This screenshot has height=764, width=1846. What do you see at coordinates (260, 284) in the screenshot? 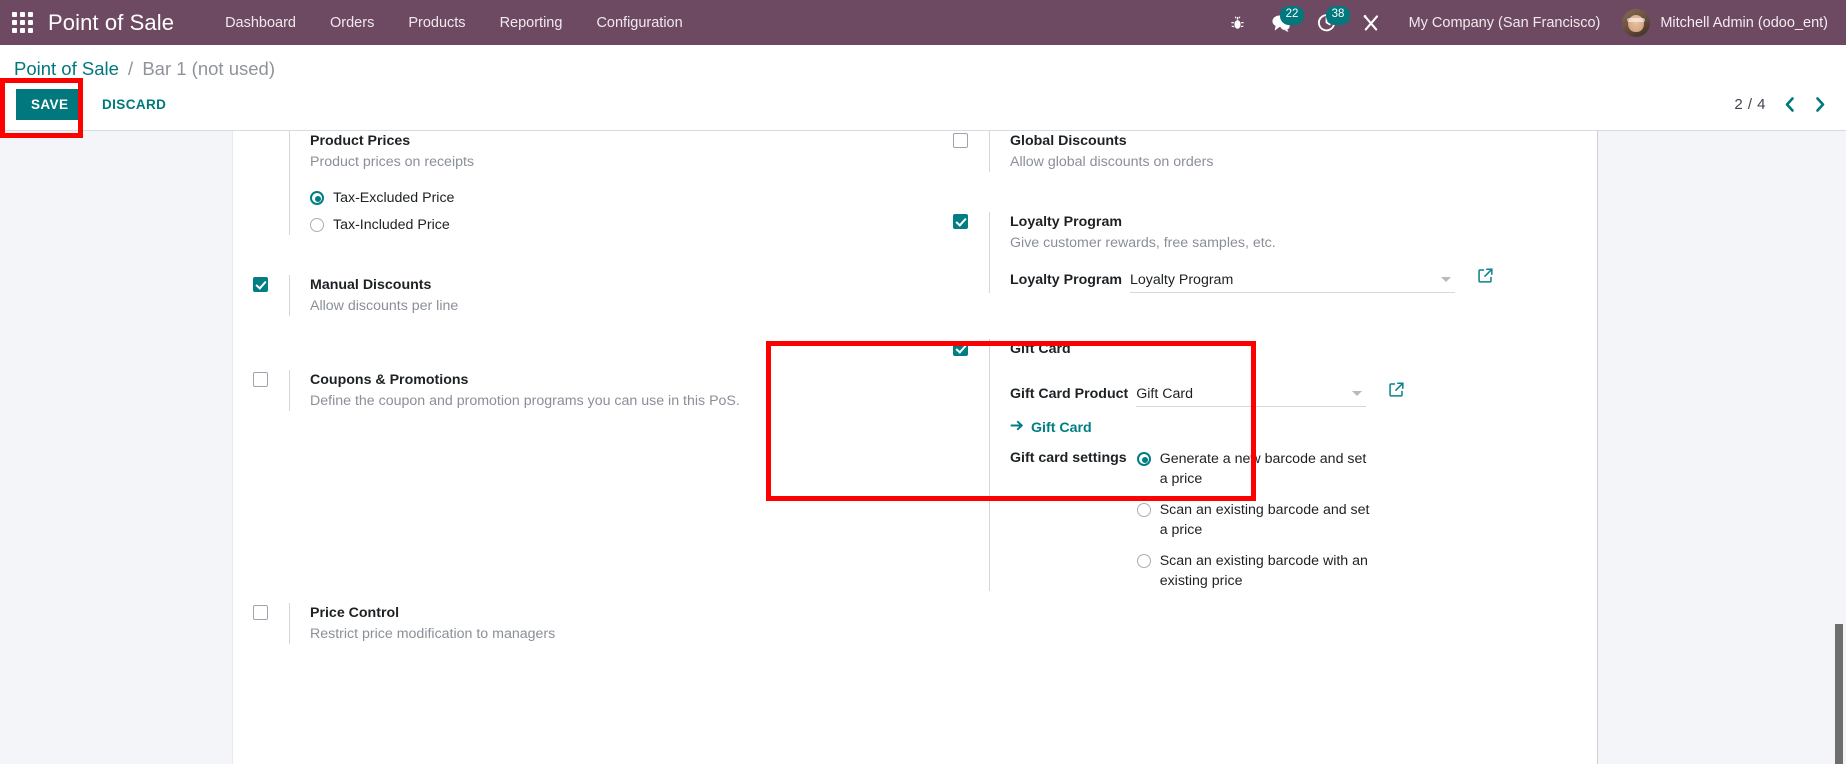
I see `manual-discounts-checkbox` at bounding box center [260, 284].